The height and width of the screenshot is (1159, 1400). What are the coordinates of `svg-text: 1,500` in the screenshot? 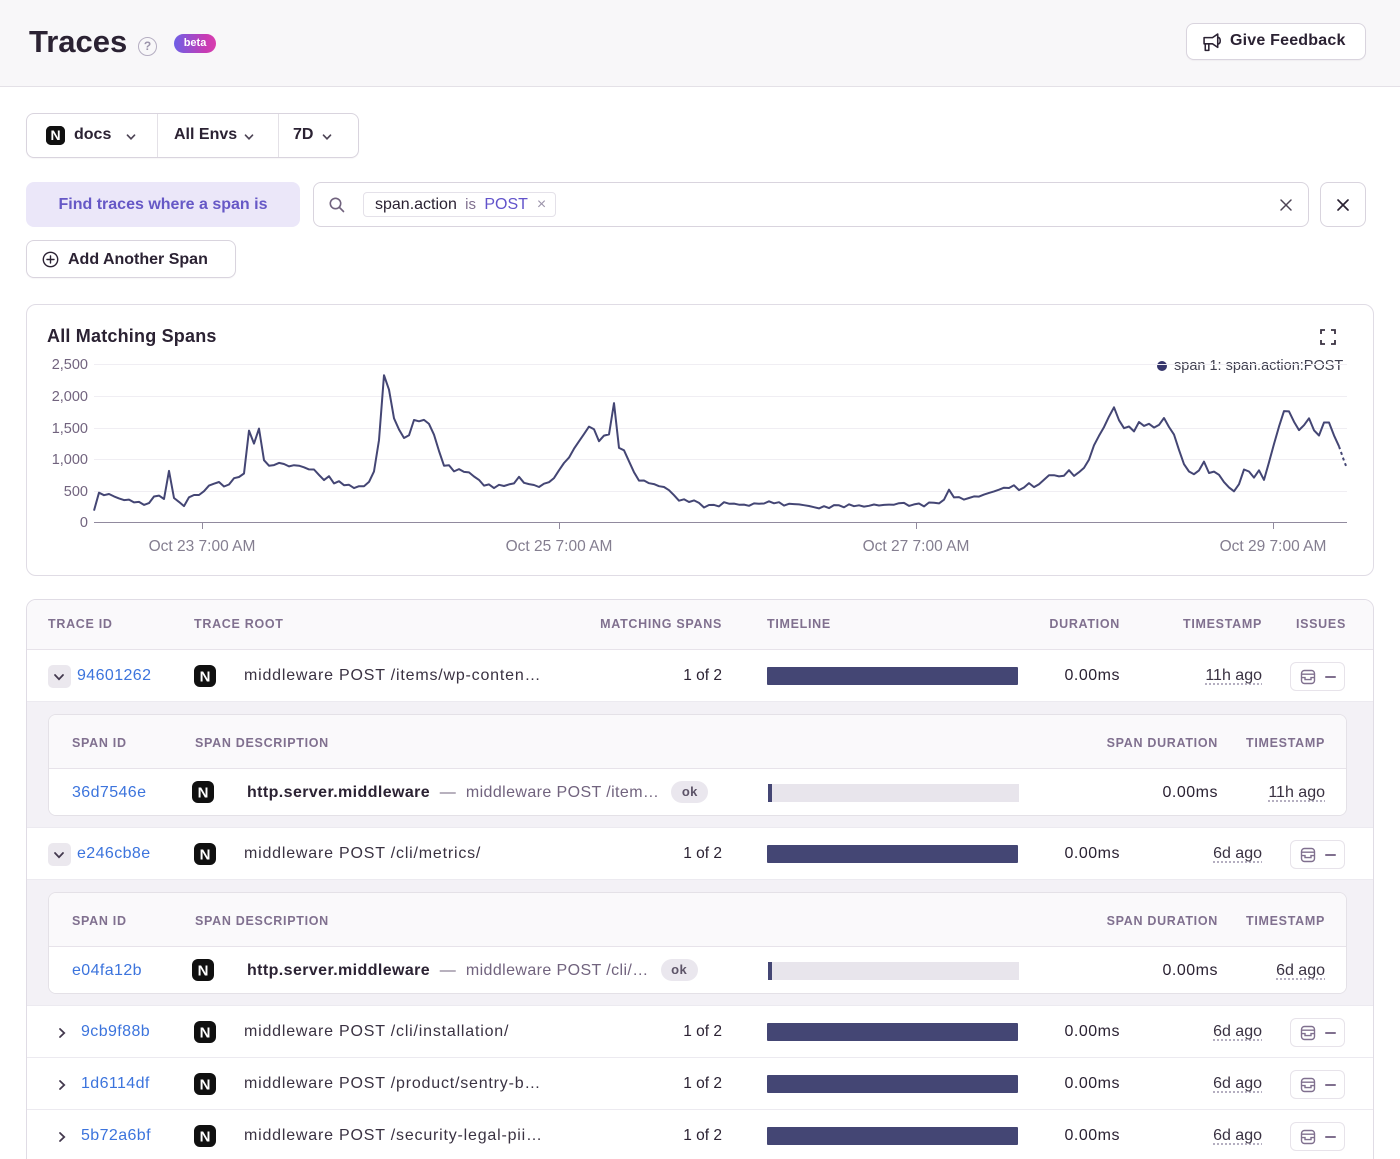 It's located at (70, 429).